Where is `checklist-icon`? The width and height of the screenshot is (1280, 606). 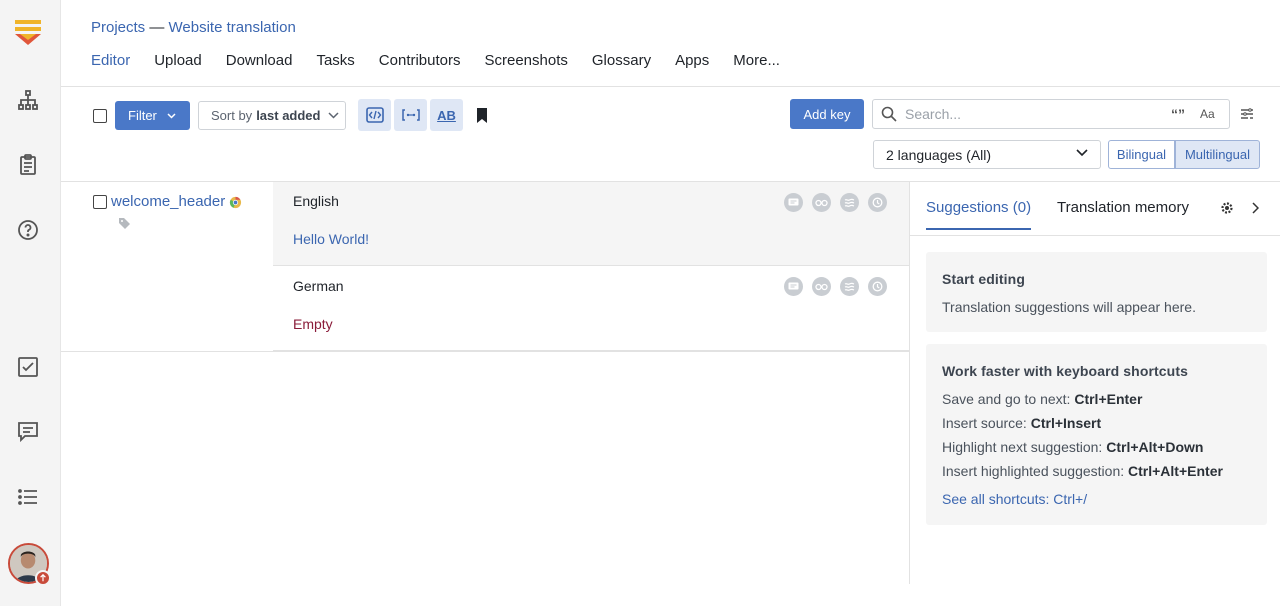 checklist-icon is located at coordinates (28, 367).